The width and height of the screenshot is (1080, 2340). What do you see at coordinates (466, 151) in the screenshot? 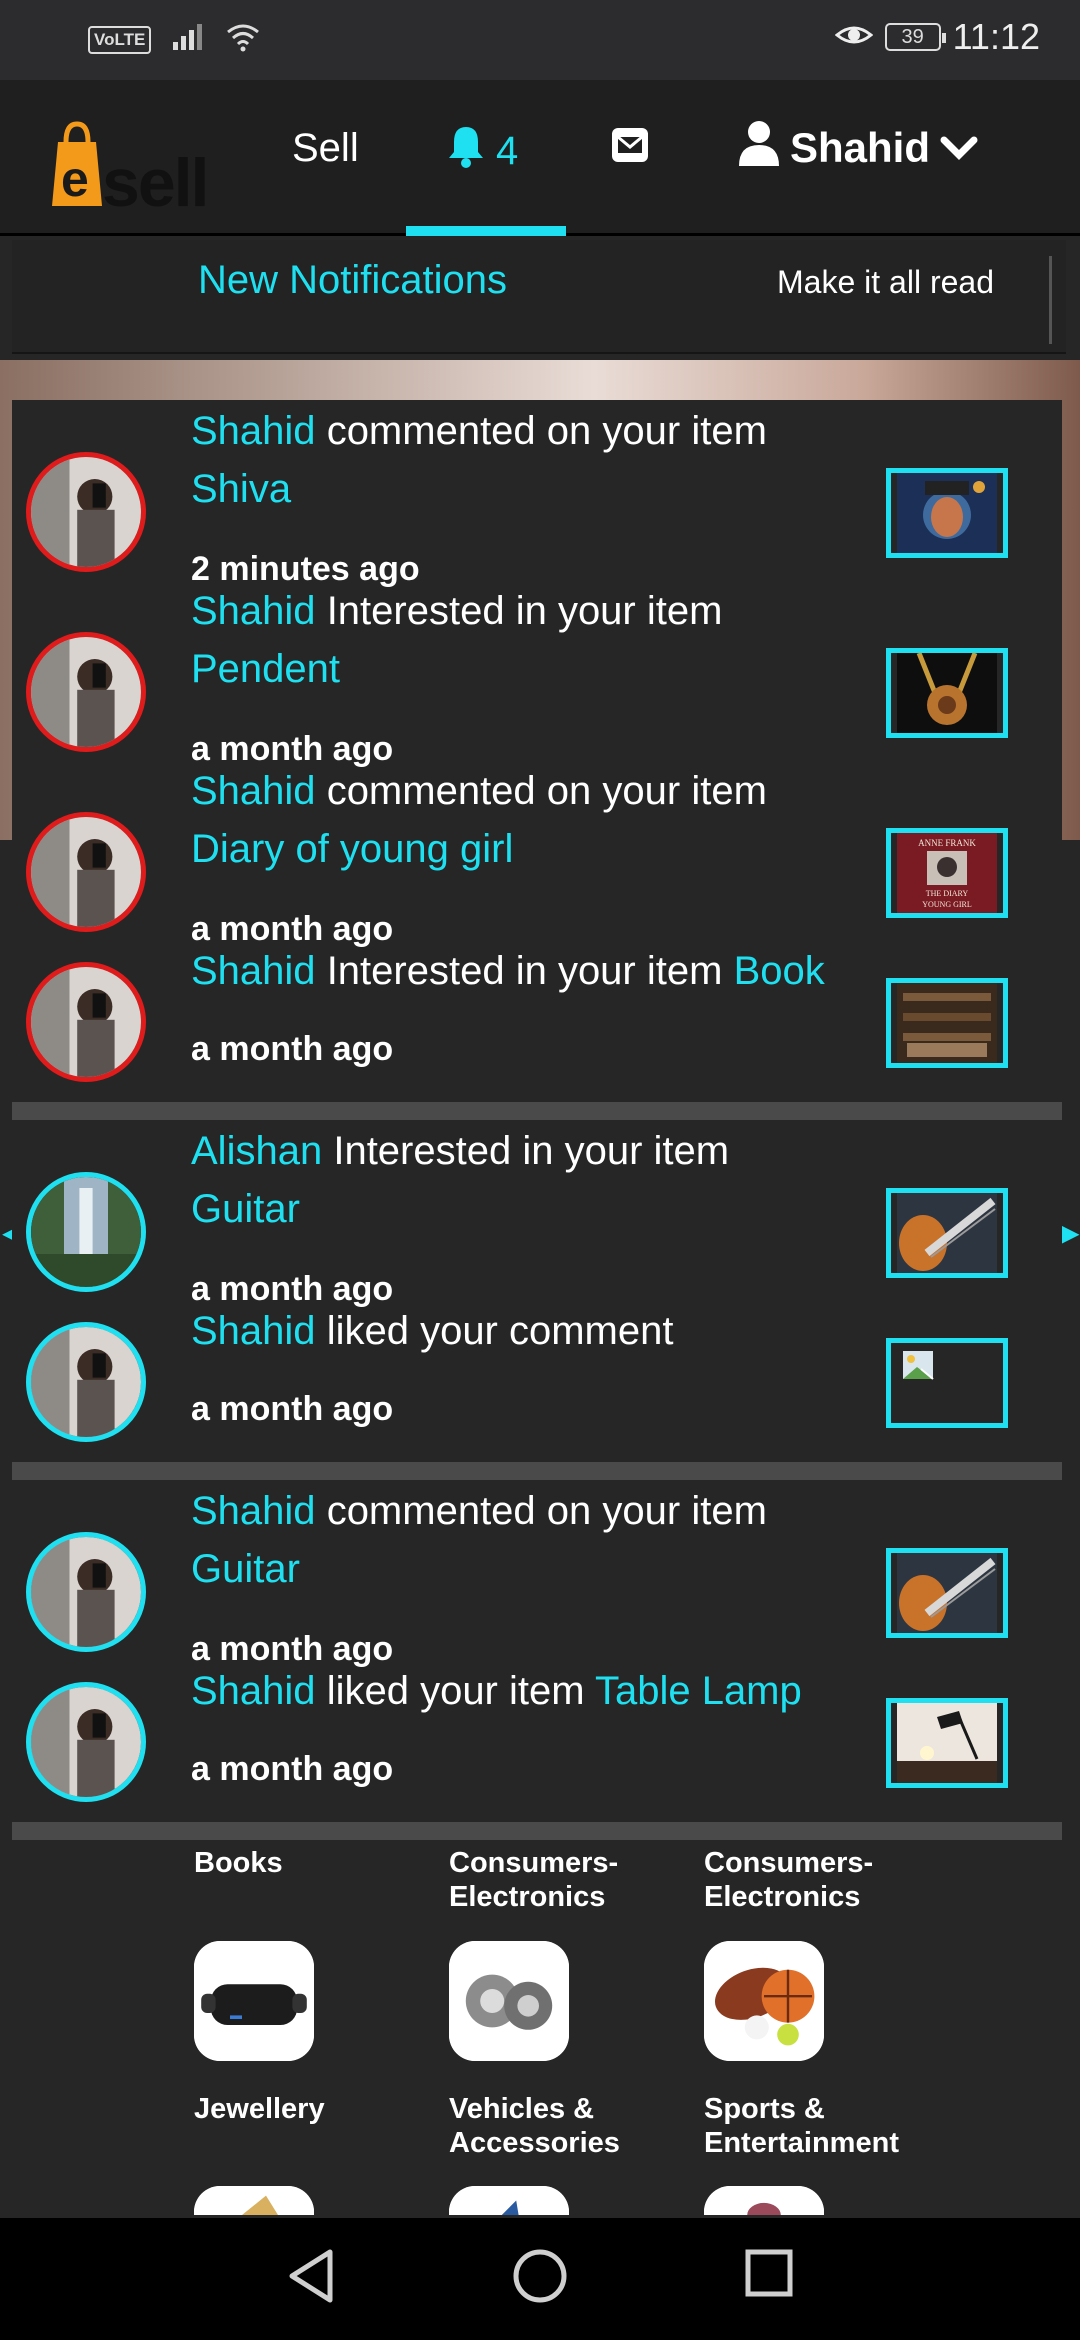
I see `bell-icon` at bounding box center [466, 151].